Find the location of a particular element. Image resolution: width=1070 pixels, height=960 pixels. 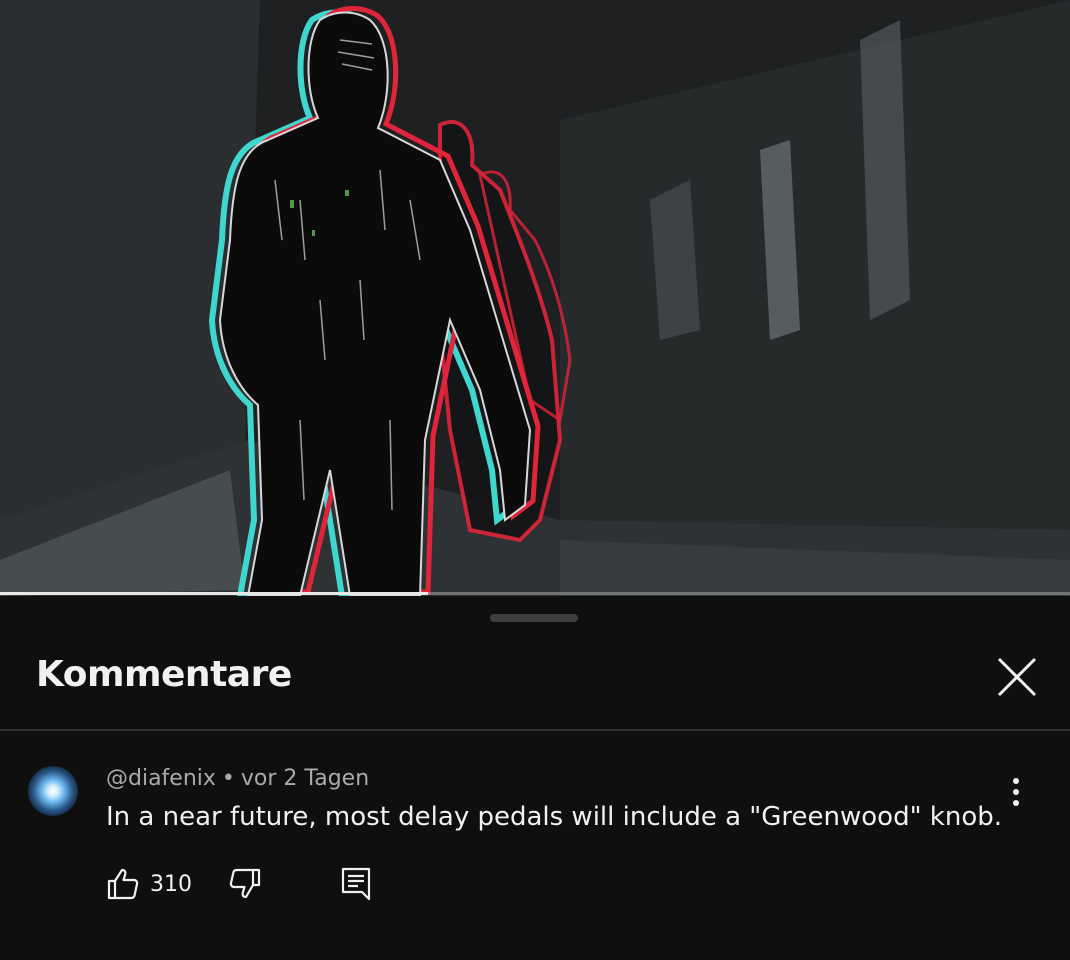

more-options-button is located at coordinates (1016, 792).